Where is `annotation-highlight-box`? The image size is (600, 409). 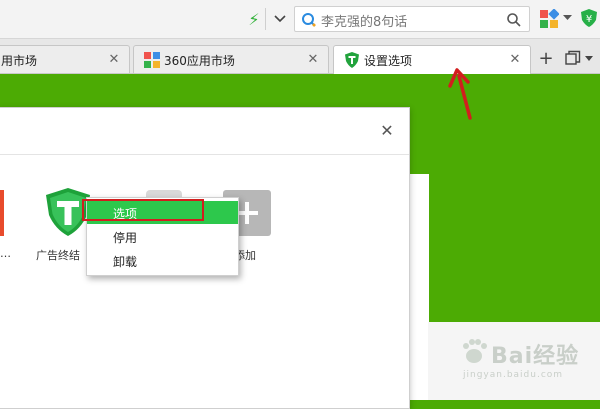
annotation-highlight-box is located at coordinates (143, 210).